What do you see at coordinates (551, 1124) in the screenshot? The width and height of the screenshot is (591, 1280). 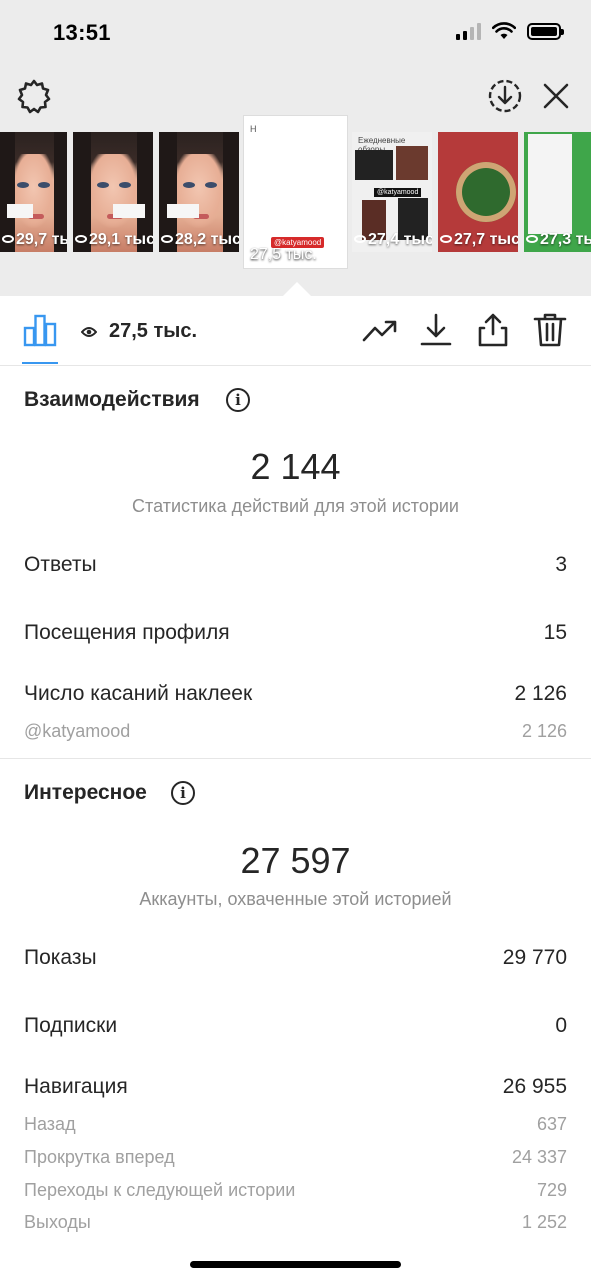 I see `stat-value: 637` at bounding box center [551, 1124].